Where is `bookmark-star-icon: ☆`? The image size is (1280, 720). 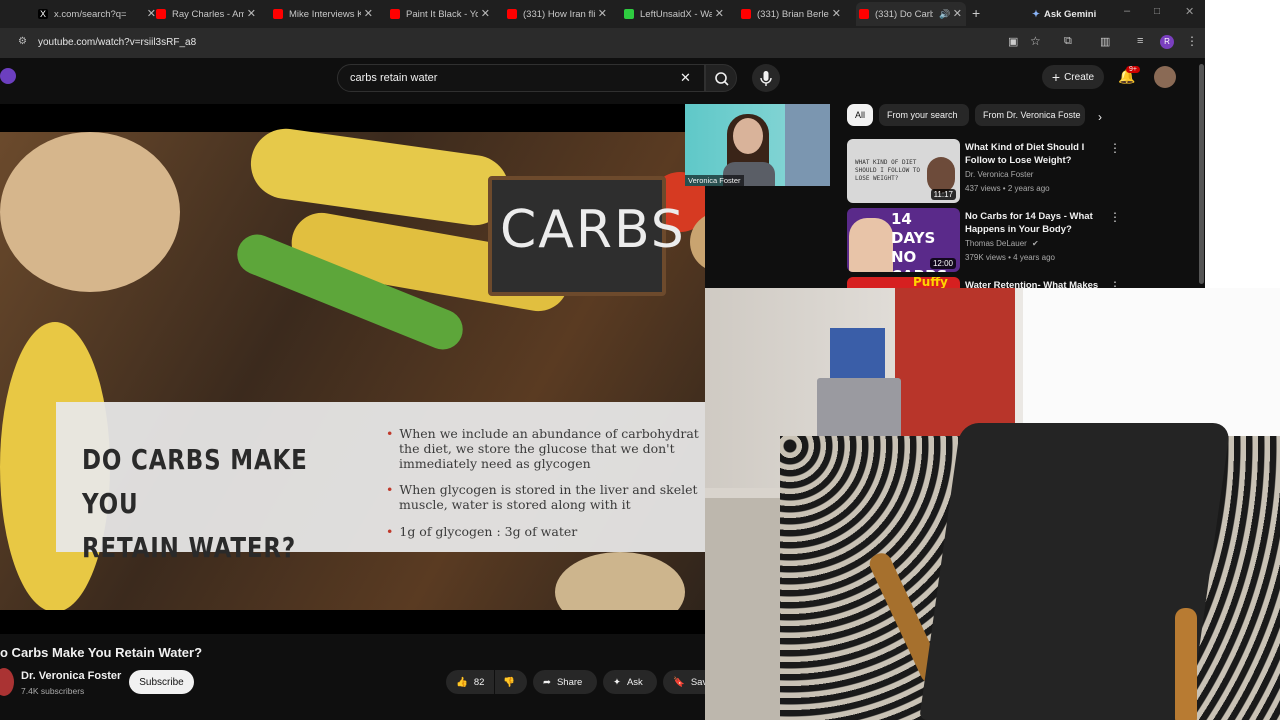 bookmark-star-icon: ☆ is located at coordinates (1035, 41).